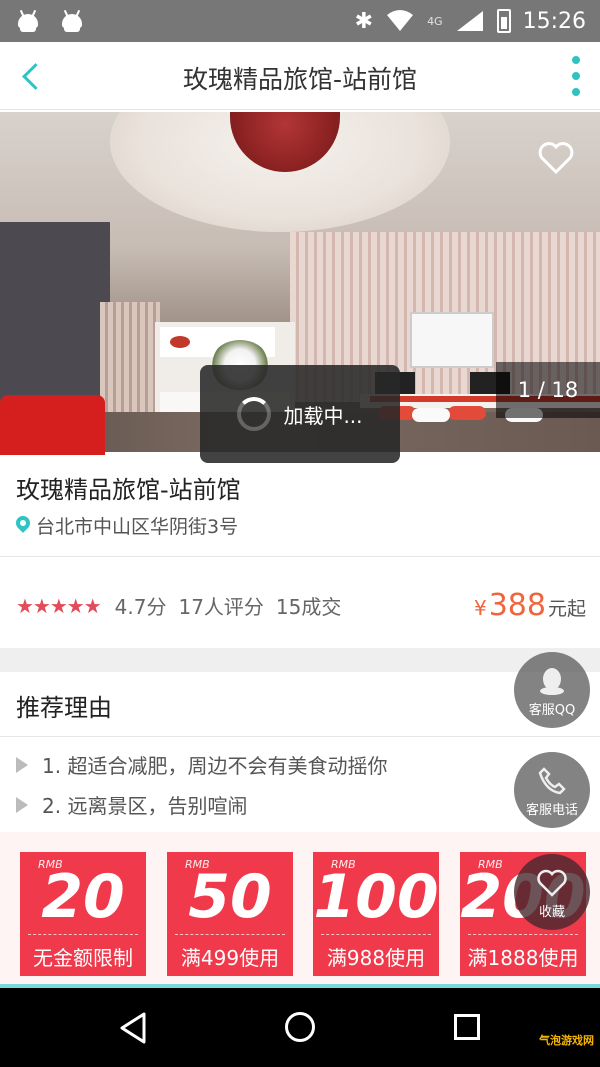 The width and height of the screenshot is (600, 1067). I want to click on deal-count: 15成交, so click(308, 607).